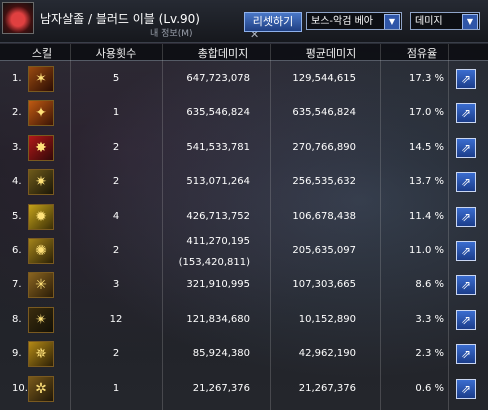 Image resolution: width=488 pixels, height=410 pixels. Describe the element at coordinates (429, 21) in the screenshot. I see `damage-type-value: 데미지` at that location.